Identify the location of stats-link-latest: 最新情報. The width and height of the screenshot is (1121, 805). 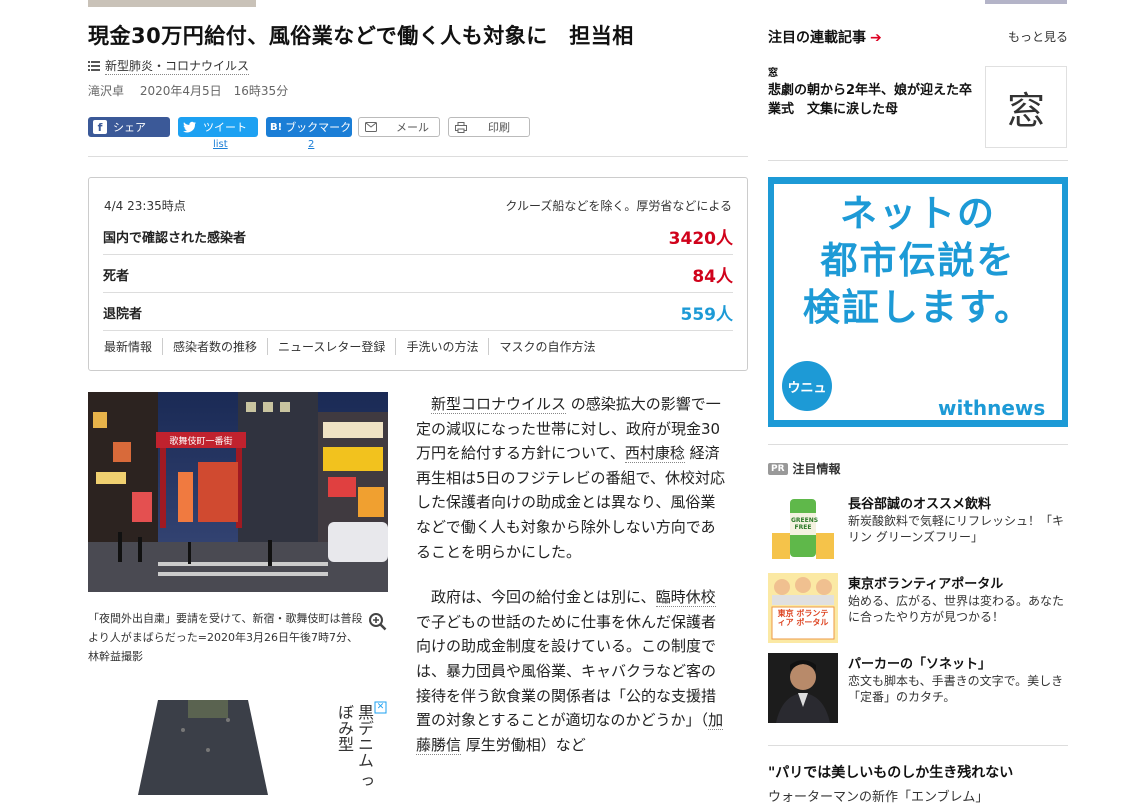
(133, 346).